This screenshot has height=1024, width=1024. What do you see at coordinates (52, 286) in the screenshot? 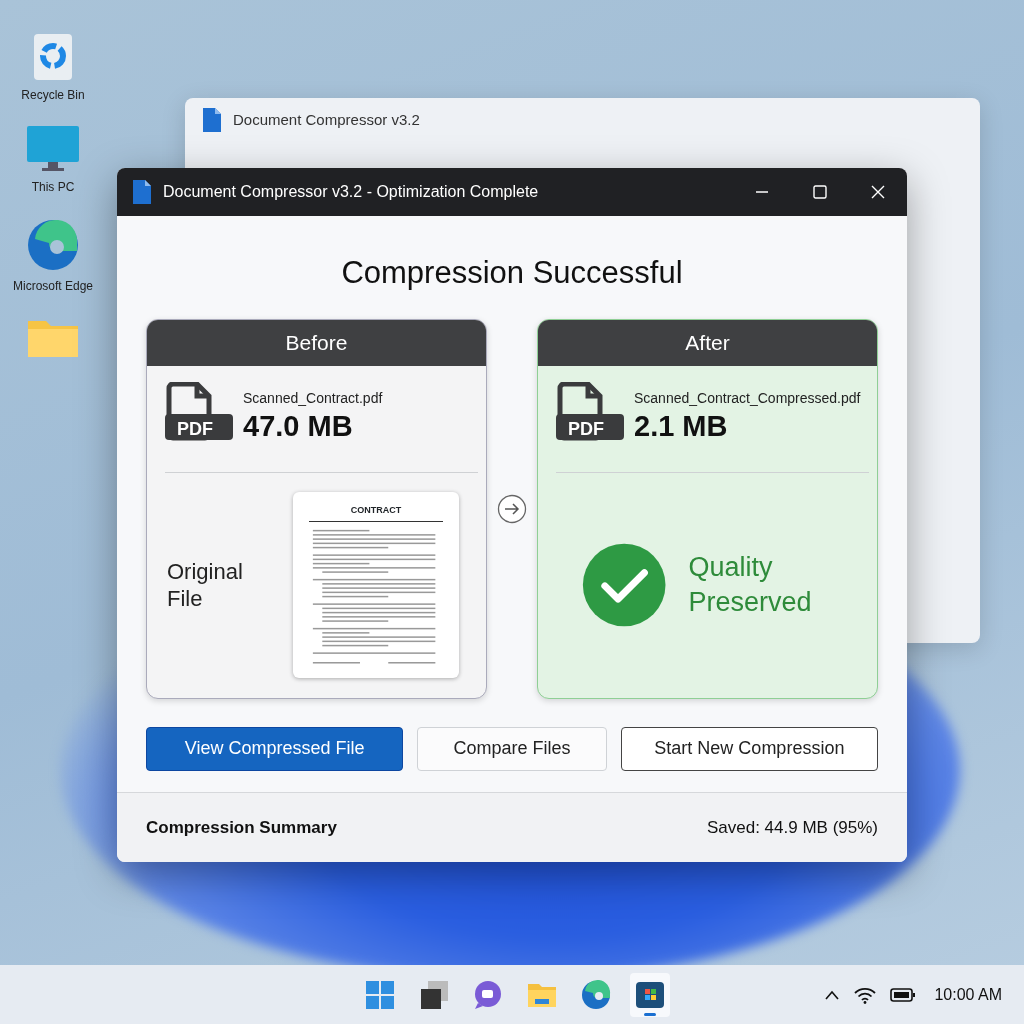
I see `desktop-icon-label: Microsoft Edge` at bounding box center [52, 286].